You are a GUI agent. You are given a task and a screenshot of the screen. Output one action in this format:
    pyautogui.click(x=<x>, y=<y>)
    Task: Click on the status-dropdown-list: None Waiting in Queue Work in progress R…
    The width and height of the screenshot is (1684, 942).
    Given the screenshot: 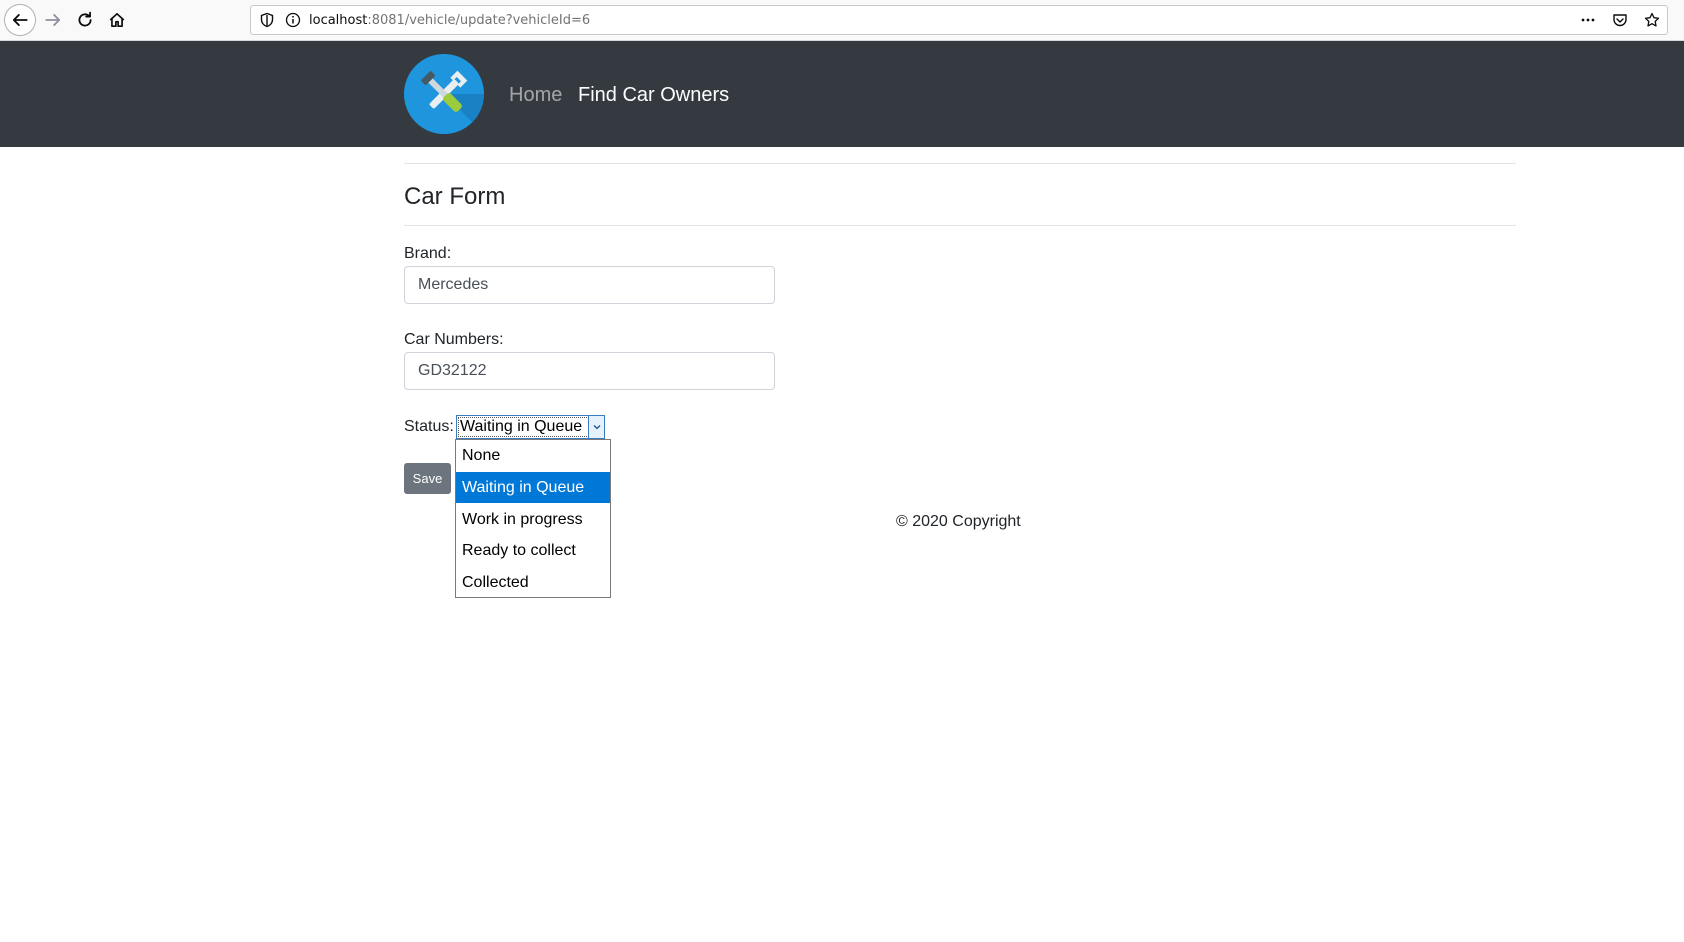 What is the action you would take?
    pyautogui.click(x=533, y=518)
    